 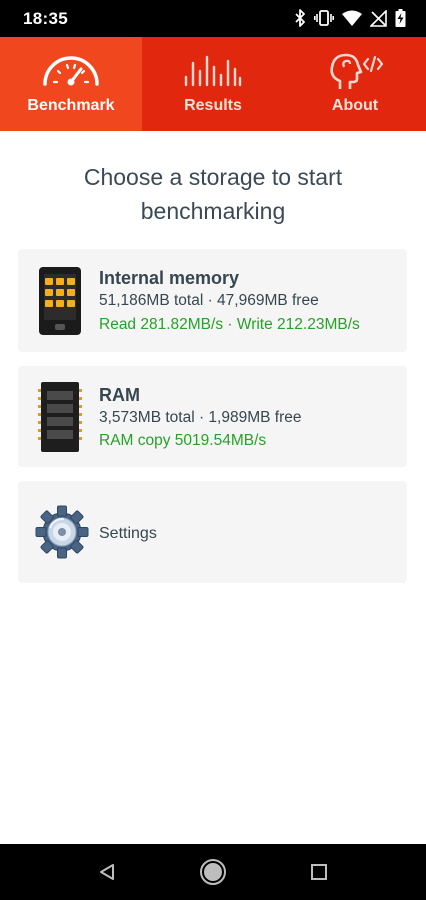 I want to click on tab-benchmark: Benchmark, so click(x=71, y=84).